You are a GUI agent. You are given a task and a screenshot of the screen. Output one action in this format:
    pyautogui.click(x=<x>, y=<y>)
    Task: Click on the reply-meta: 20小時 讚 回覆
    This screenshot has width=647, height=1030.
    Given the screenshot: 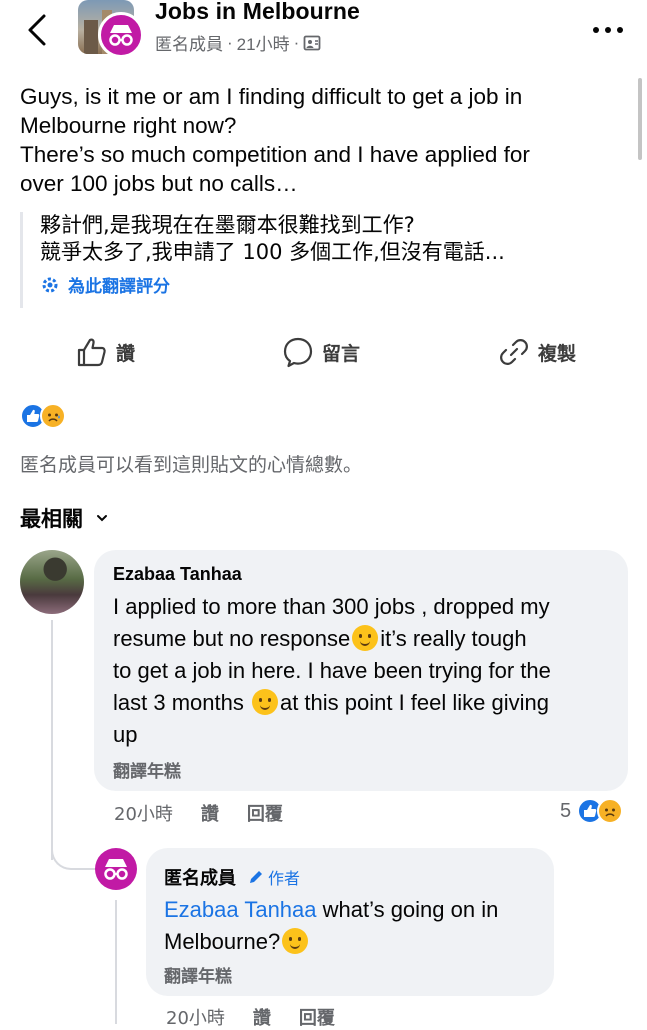 What is the action you would take?
    pyautogui.click(x=264, y=1017)
    